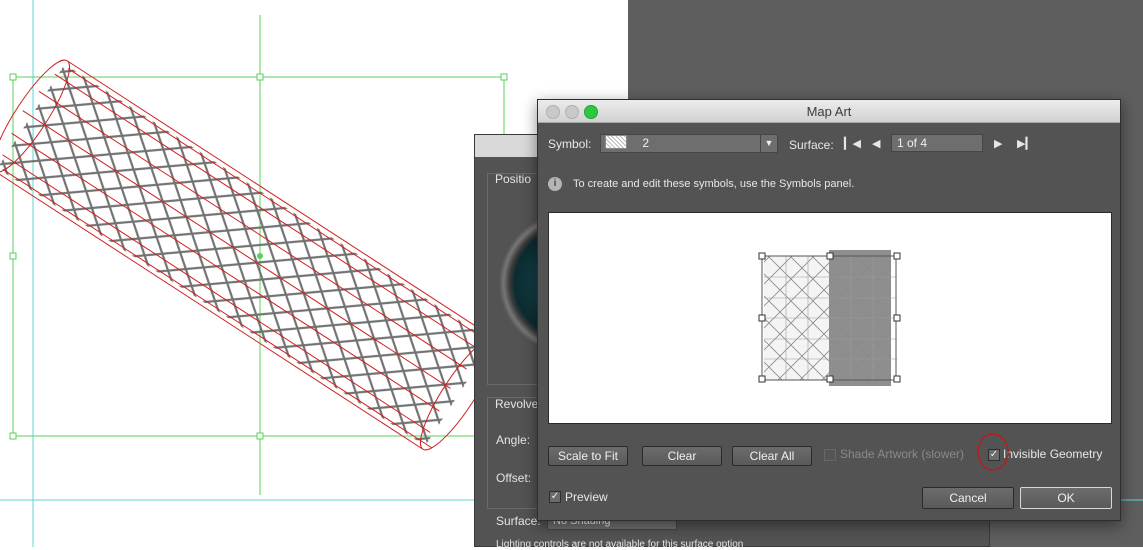 The width and height of the screenshot is (1143, 550). I want to click on symbol-dropdown: 2 ▼, so click(689, 143).